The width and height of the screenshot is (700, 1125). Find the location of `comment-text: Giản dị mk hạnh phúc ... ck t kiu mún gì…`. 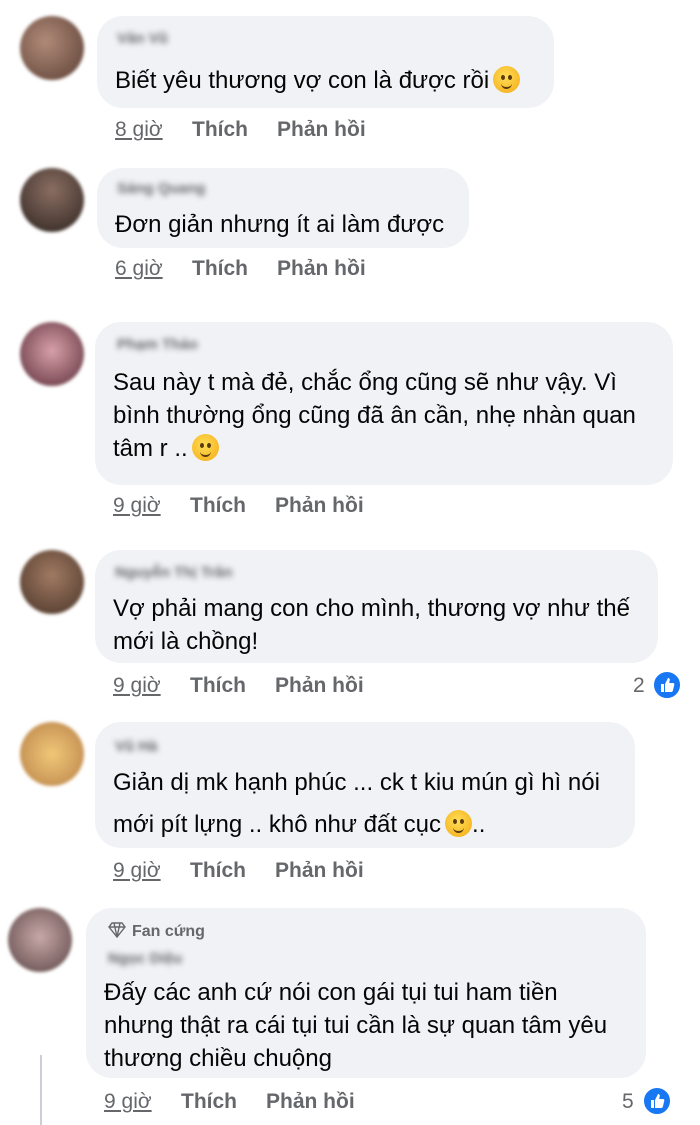

comment-text: Giản dị mk hạnh phúc ... ck t kiu mún gì… is located at coordinates (356, 803).